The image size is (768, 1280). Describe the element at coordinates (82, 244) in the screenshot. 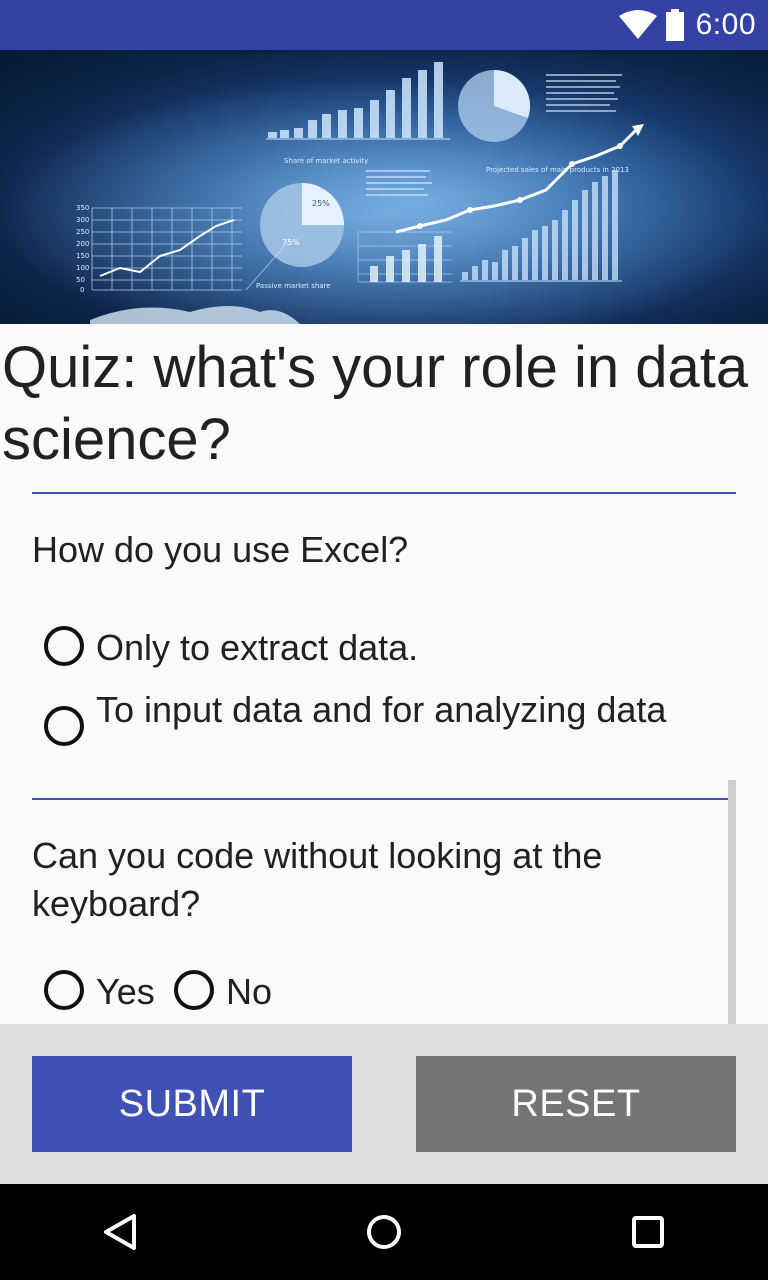

I see `y-tick: 200` at that location.